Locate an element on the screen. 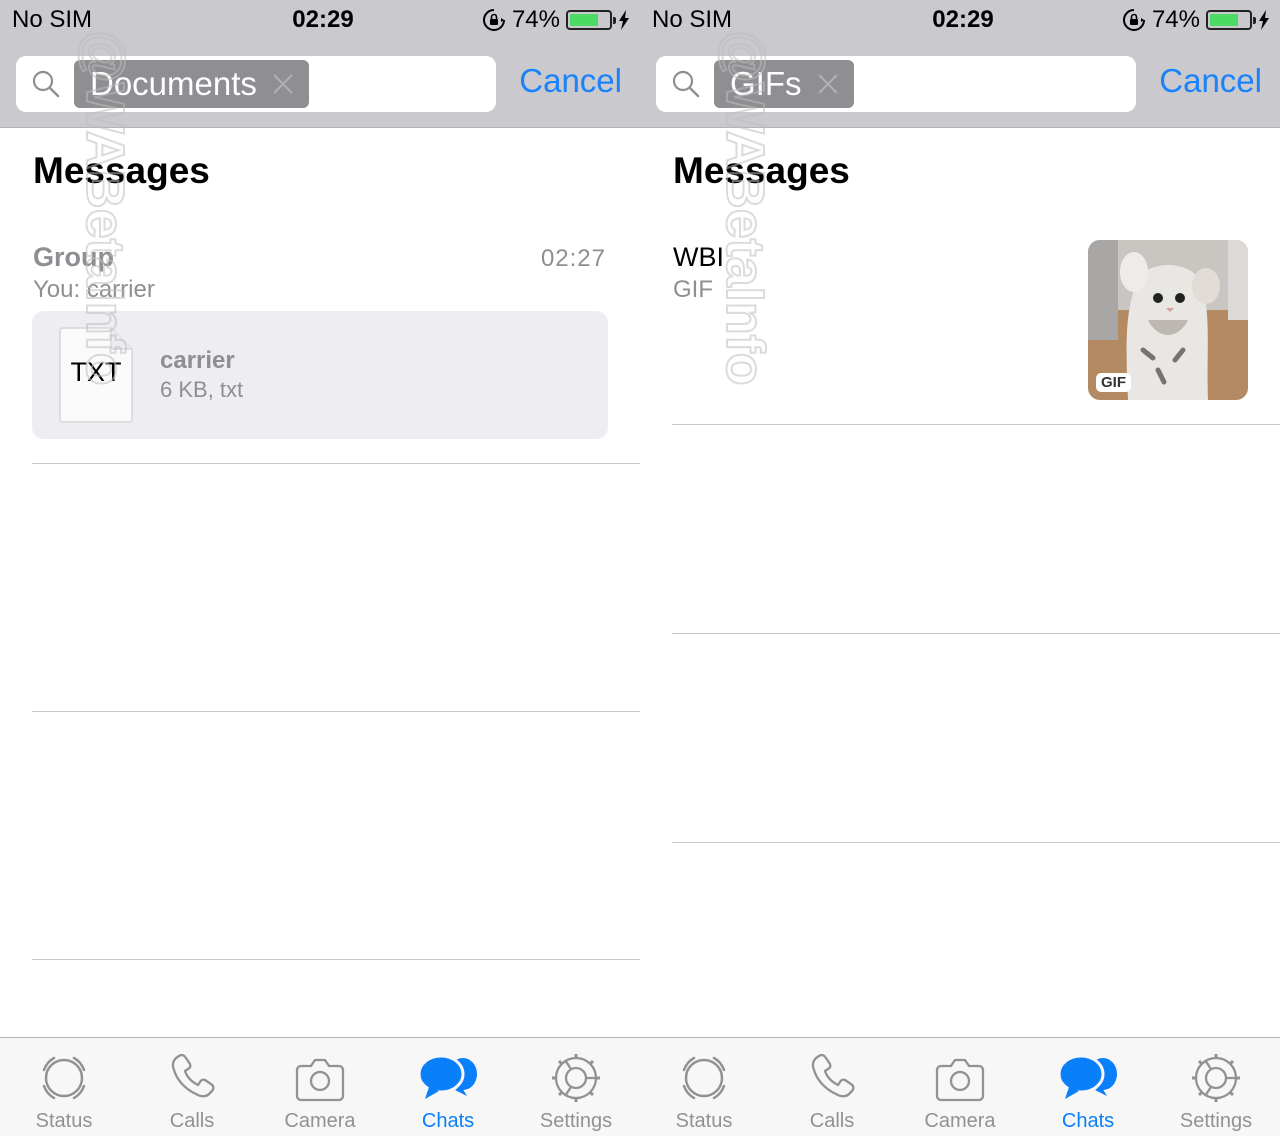 The image size is (1280, 1136). file-type-label: TXT is located at coordinates (96, 372).